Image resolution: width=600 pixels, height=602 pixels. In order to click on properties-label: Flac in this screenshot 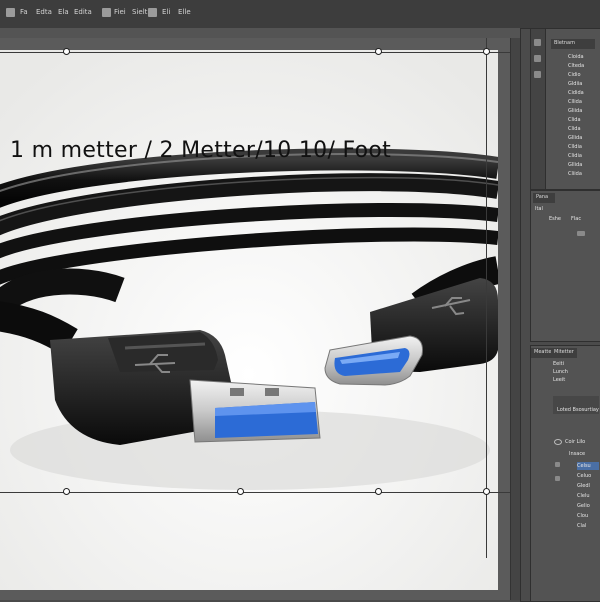, I will do `click(576, 219)`.